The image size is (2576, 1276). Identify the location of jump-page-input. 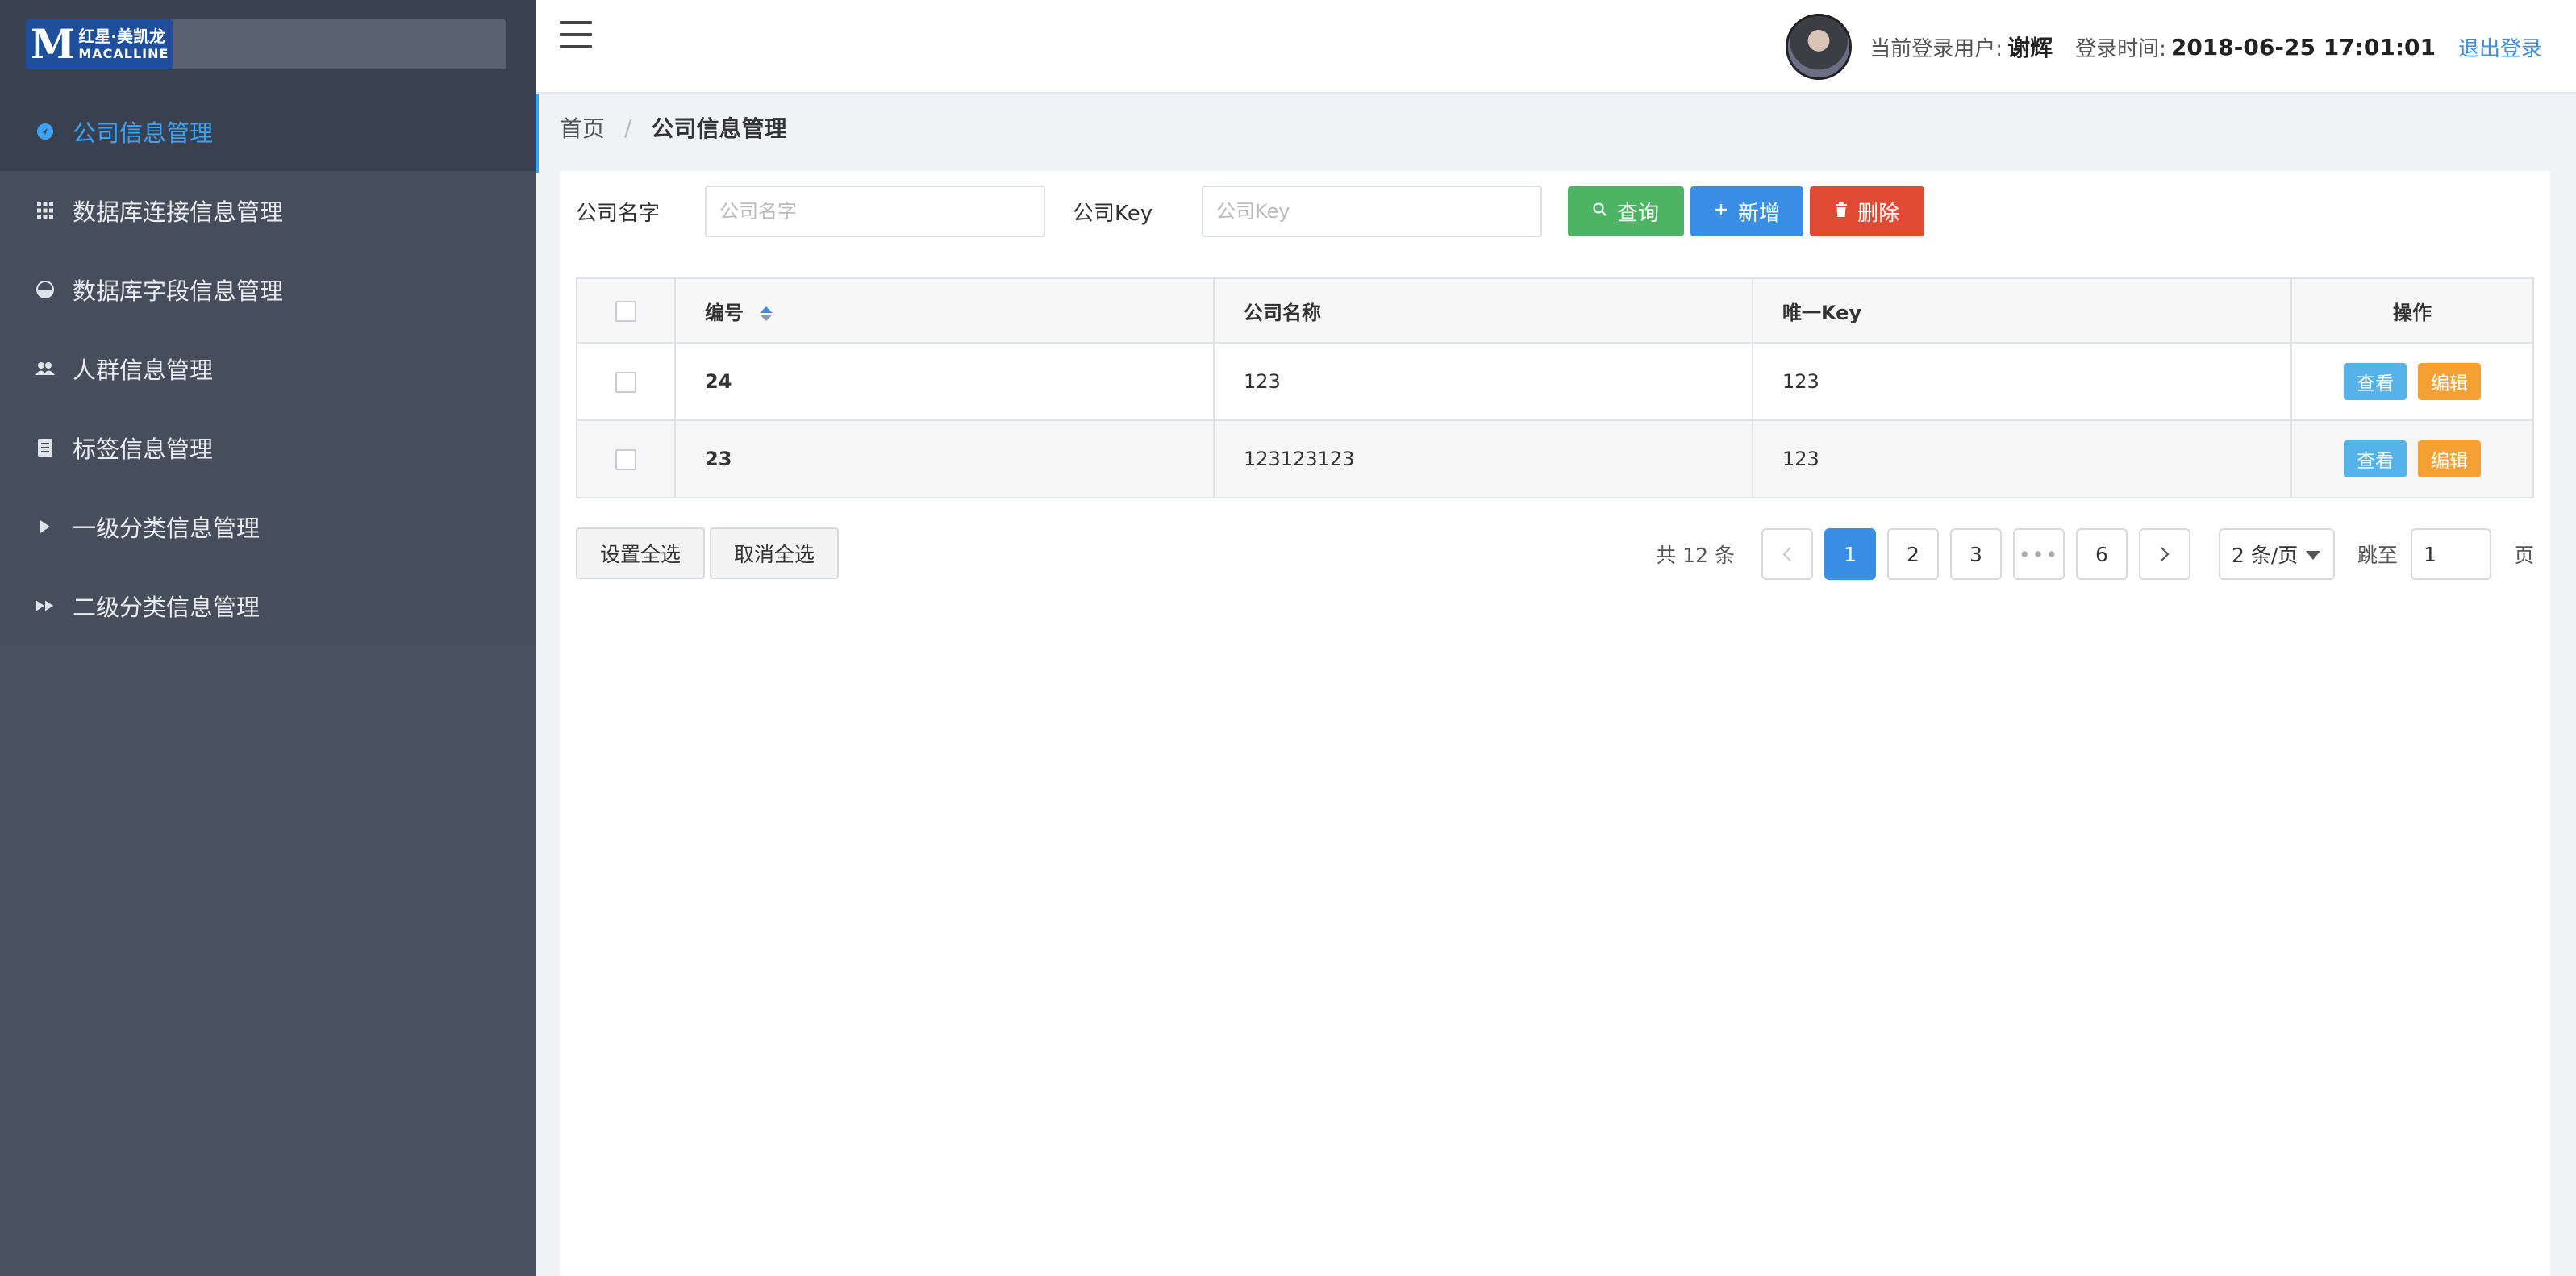
(2450, 554).